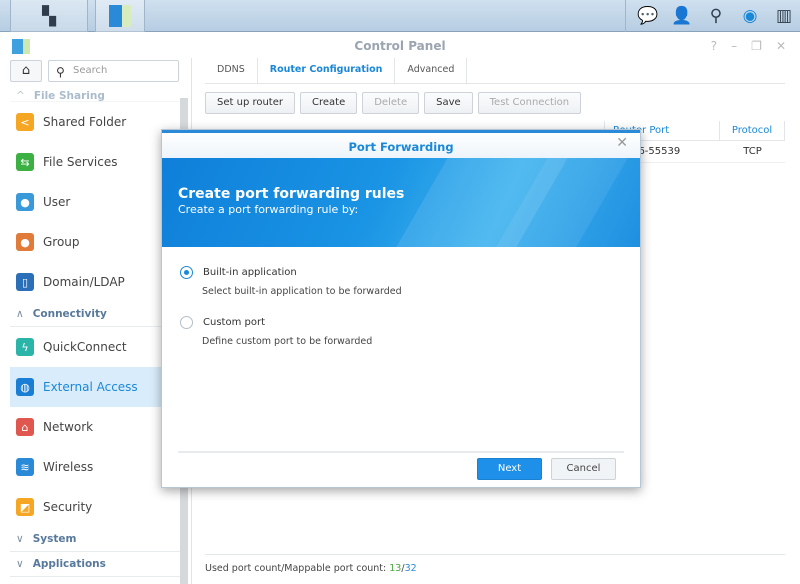  Describe the element at coordinates (234, 322) in the screenshot. I see `option-label: Custom port` at that location.